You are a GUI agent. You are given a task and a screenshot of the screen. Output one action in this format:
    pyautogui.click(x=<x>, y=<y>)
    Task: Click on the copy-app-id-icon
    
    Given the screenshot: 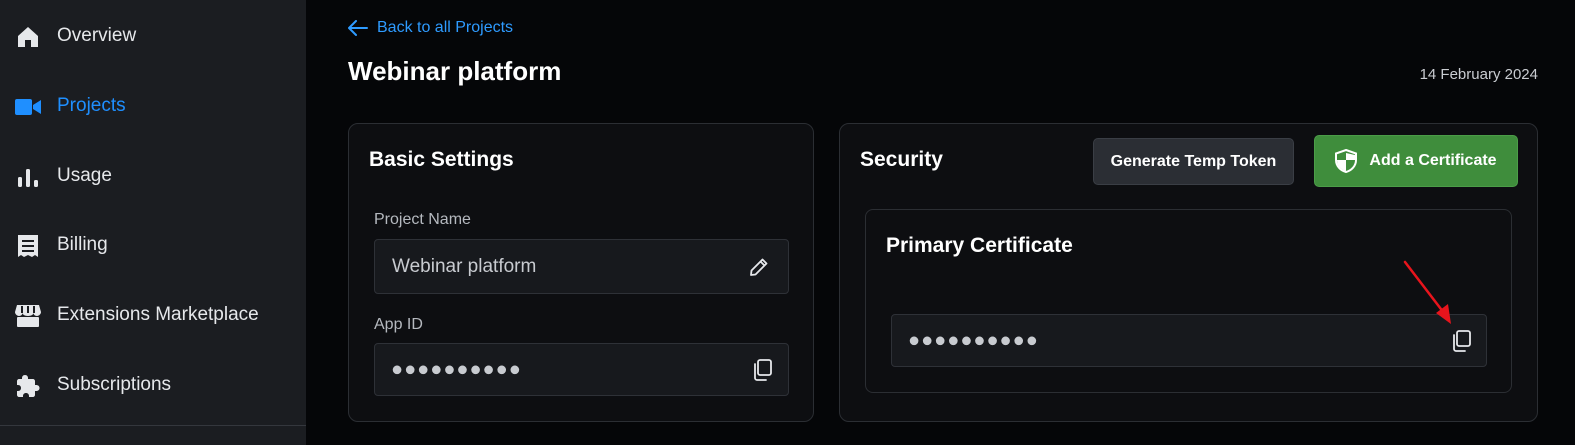 What is the action you would take?
    pyautogui.click(x=762, y=370)
    